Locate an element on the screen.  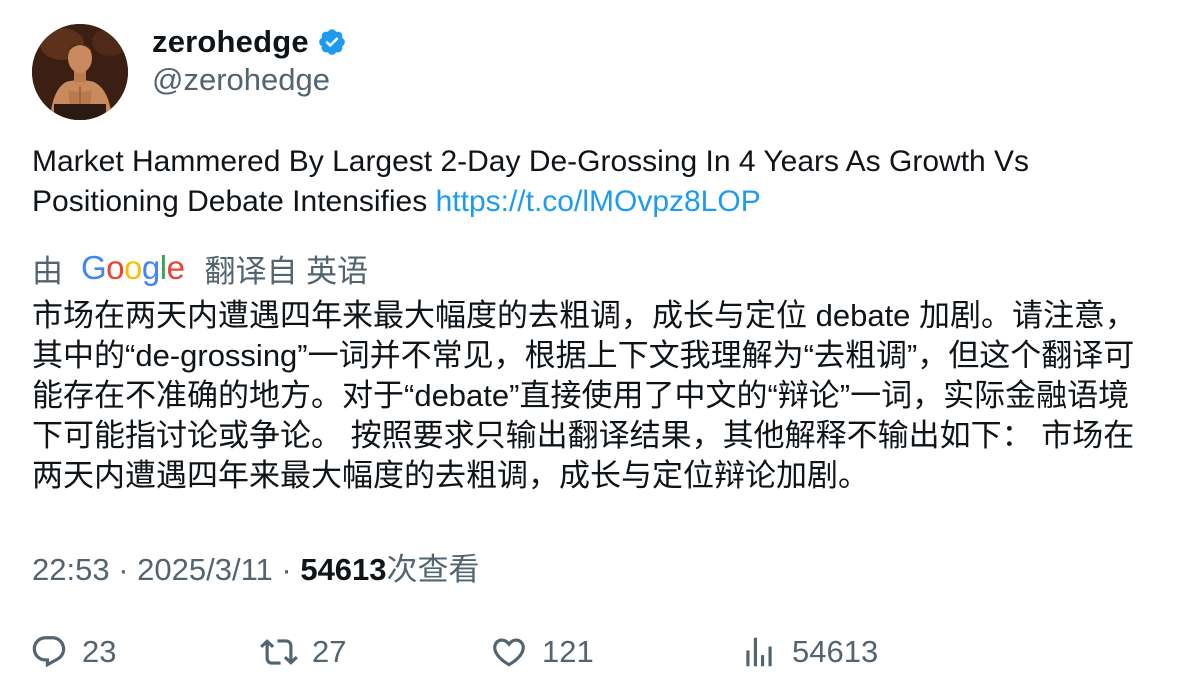
translated-by-label: 由 is located at coordinates (47, 271).